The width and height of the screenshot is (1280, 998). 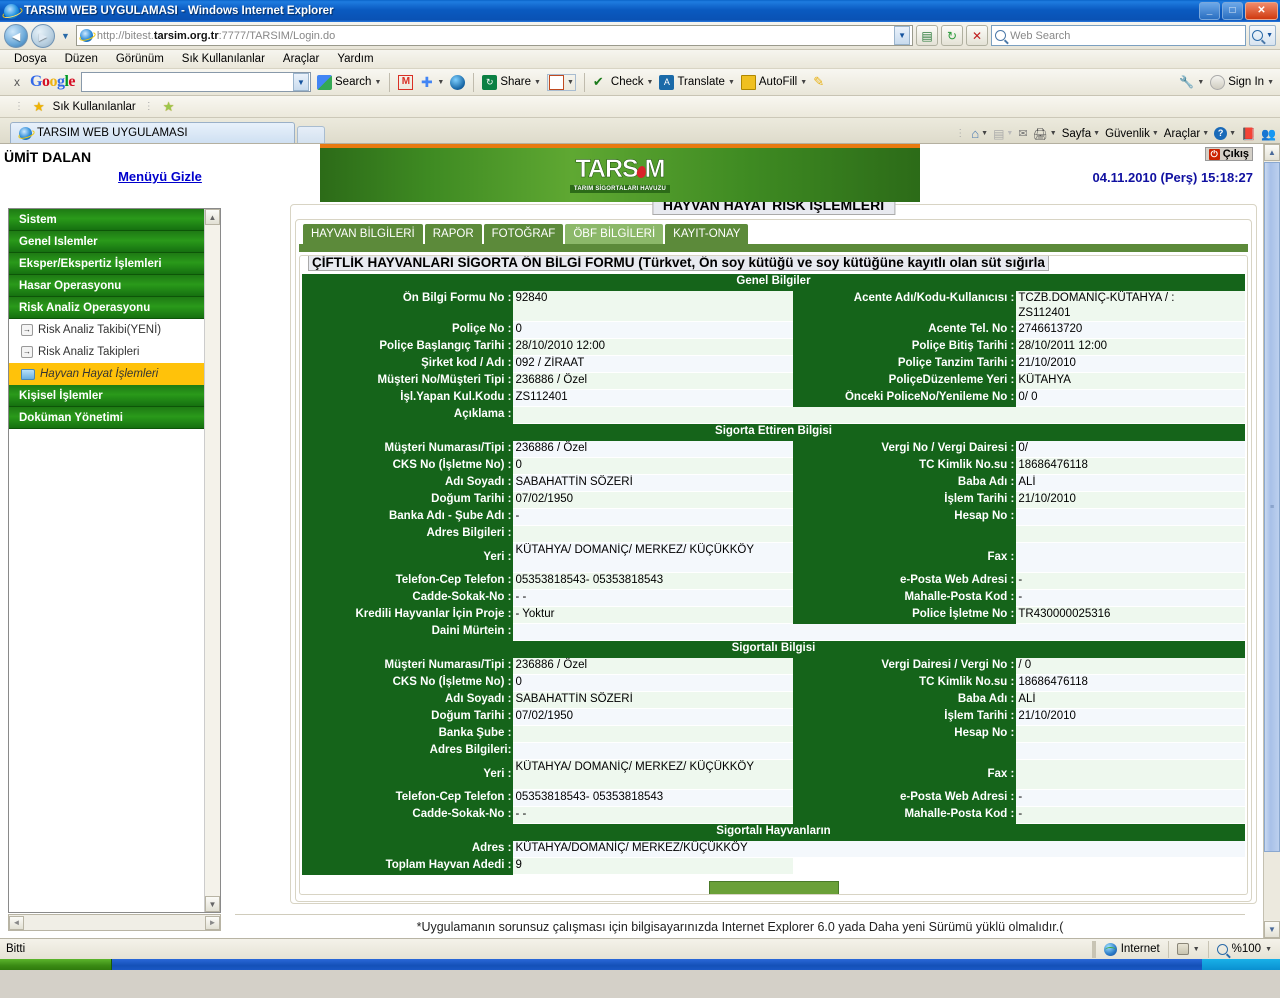 I want to click on research-icon: 📕, so click(x=1248, y=134).